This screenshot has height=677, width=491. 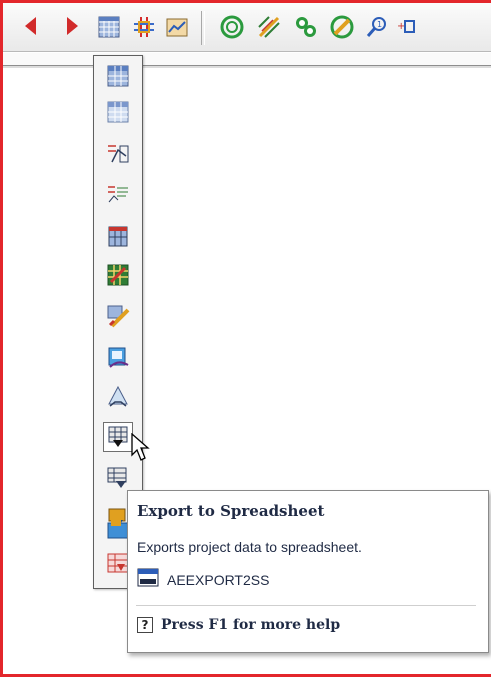 I want to click on tooltip-divider, so click(x=306, y=605).